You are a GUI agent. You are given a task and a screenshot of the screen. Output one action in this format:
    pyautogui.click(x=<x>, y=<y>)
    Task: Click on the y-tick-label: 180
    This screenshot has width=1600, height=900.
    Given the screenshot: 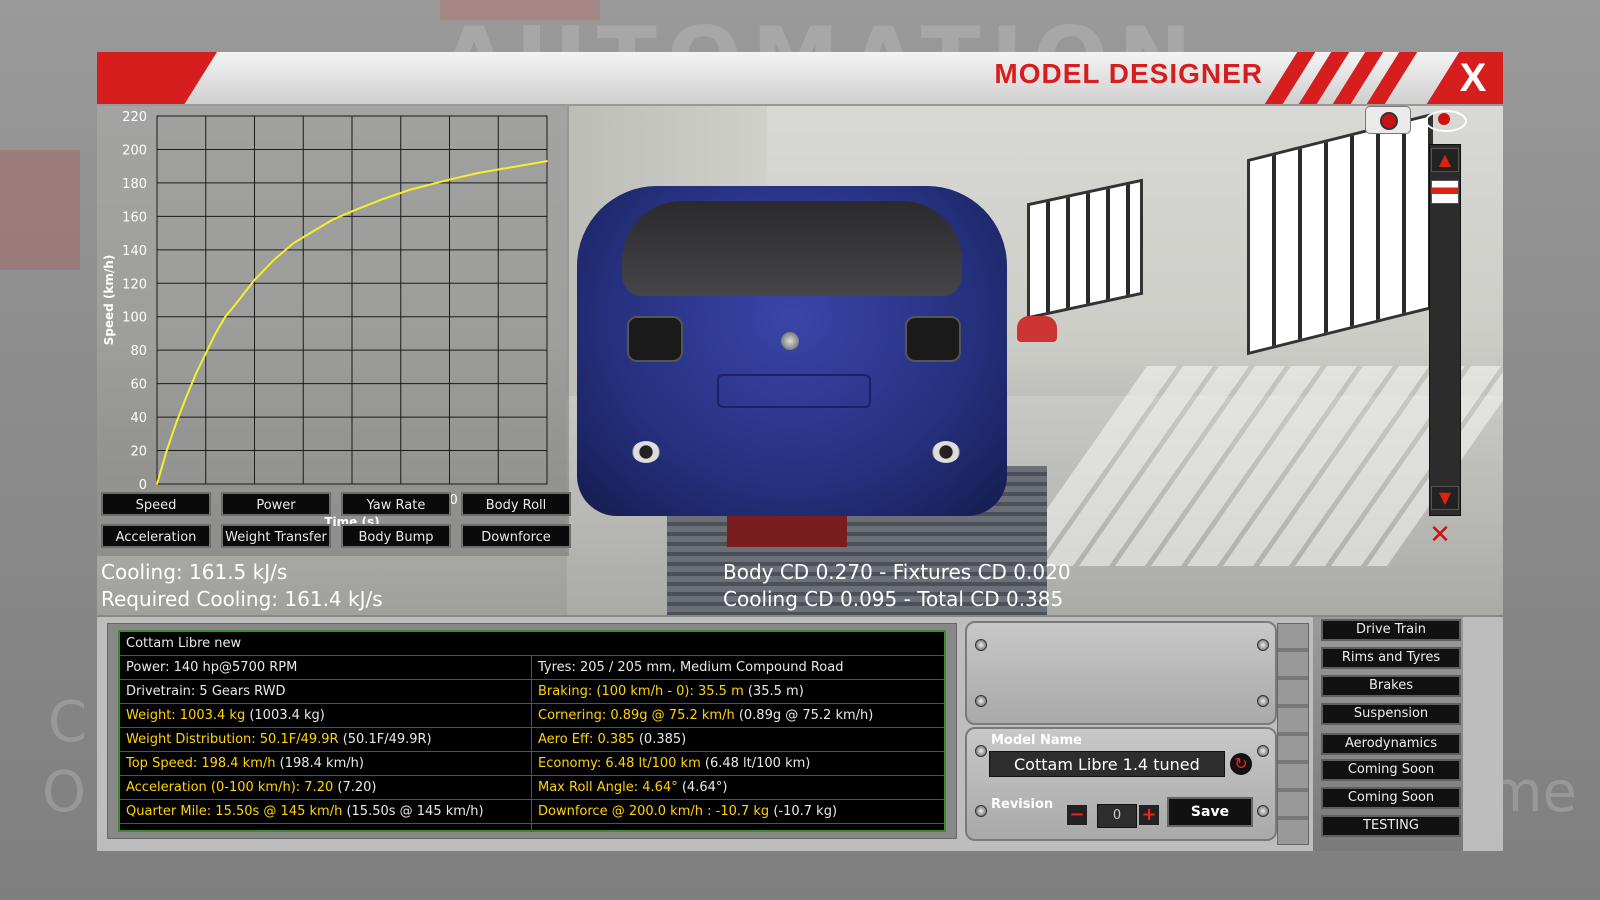 What is the action you would take?
    pyautogui.click(x=134, y=184)
    